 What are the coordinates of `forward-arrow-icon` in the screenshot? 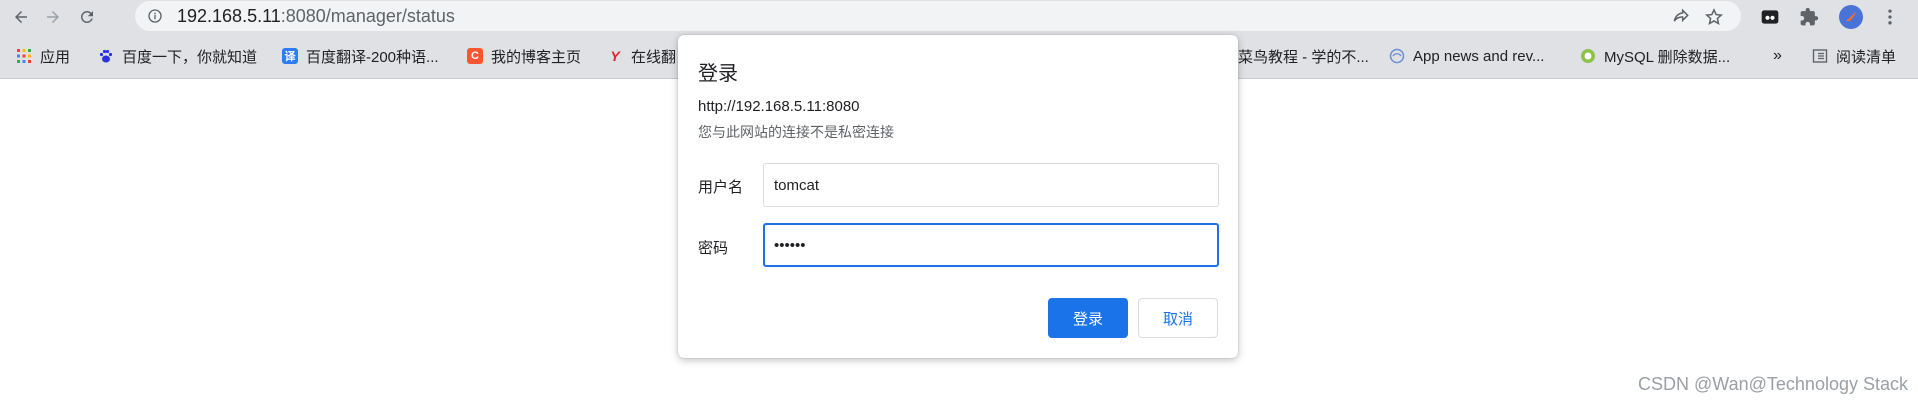 It's located at (53, 17).